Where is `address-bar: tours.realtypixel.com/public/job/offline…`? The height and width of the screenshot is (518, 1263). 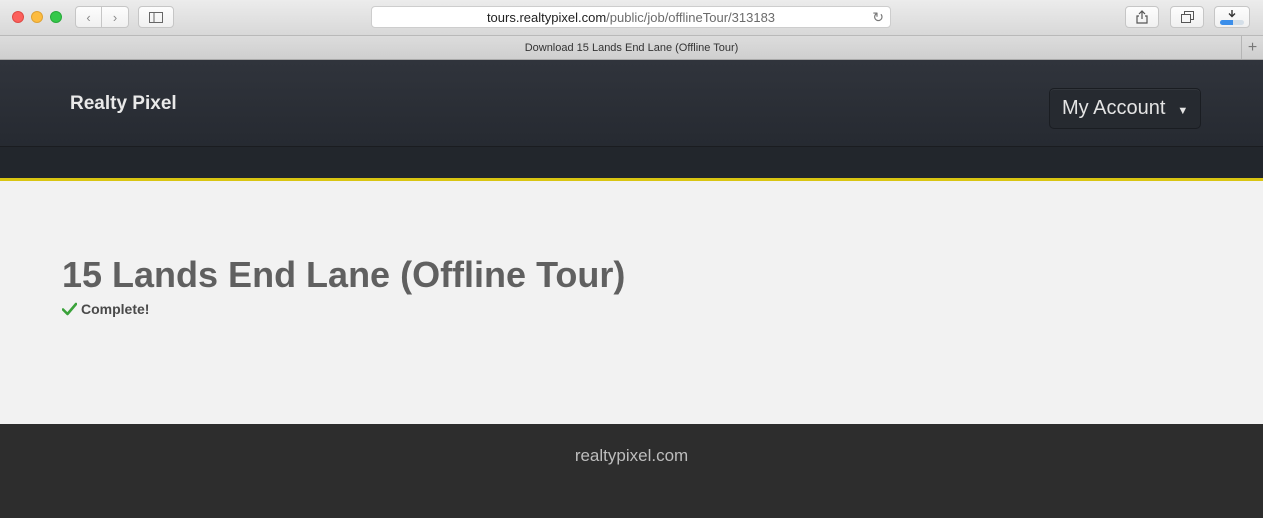
address-bar: tours.realtypixel.com/public/job/offline… is located at coordinates (631, 17).